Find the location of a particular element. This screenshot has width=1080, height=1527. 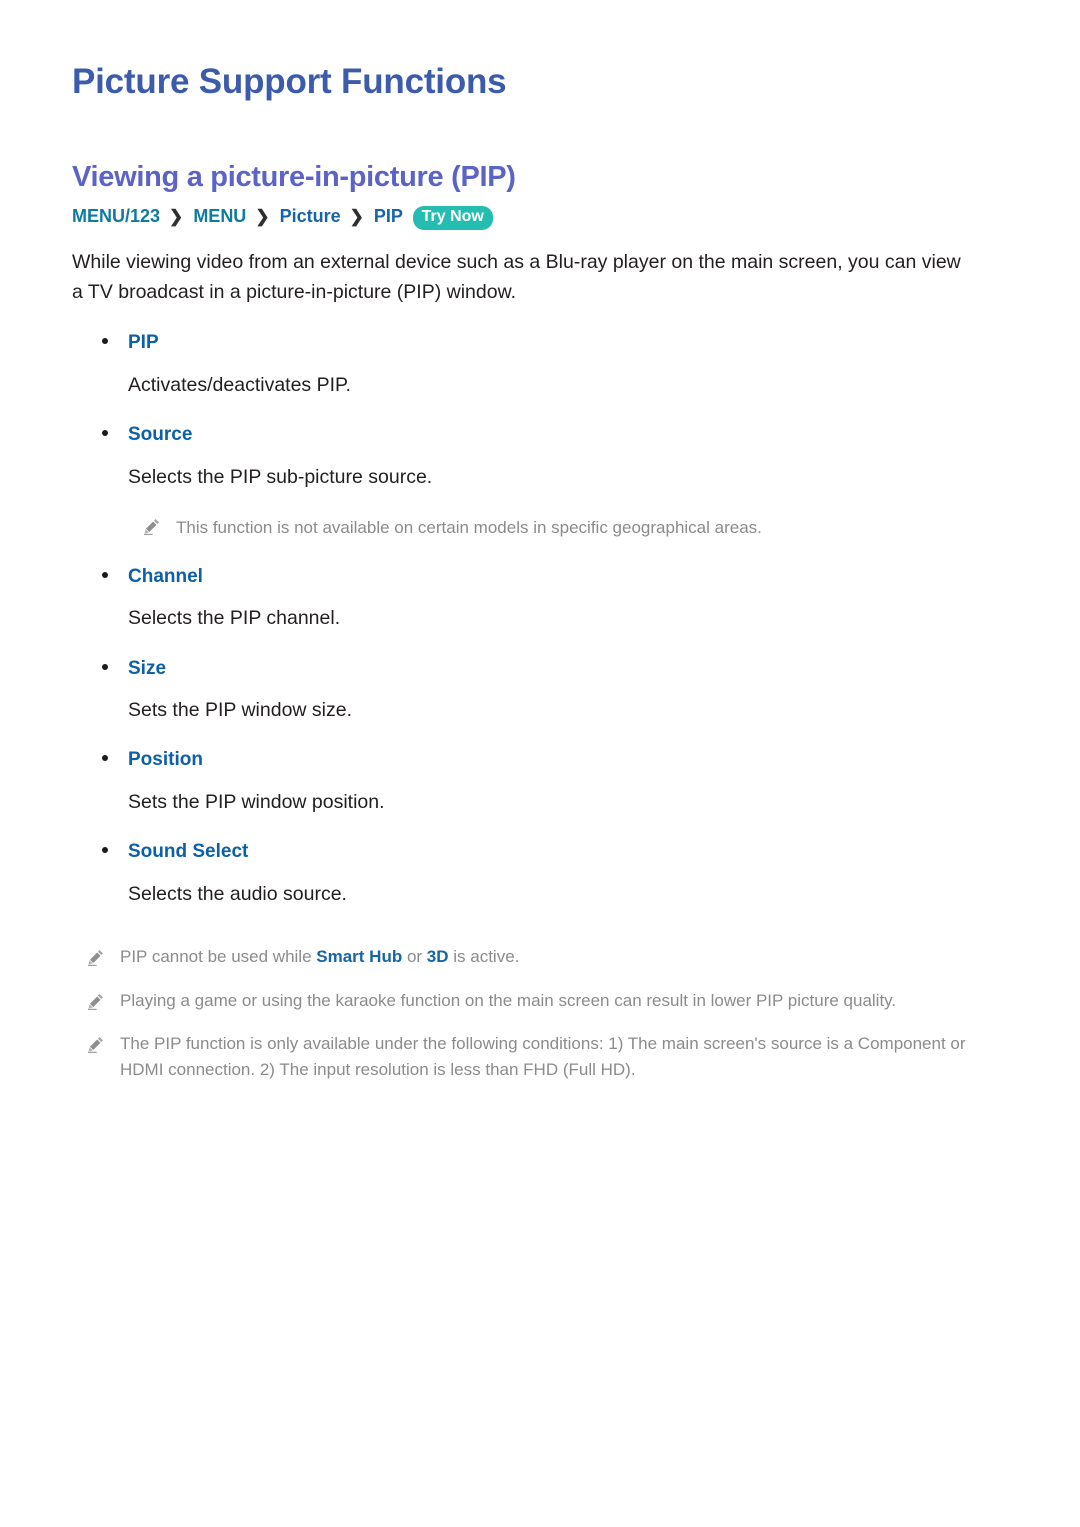

option-label-source: Source is located at coordinates (540, 423).